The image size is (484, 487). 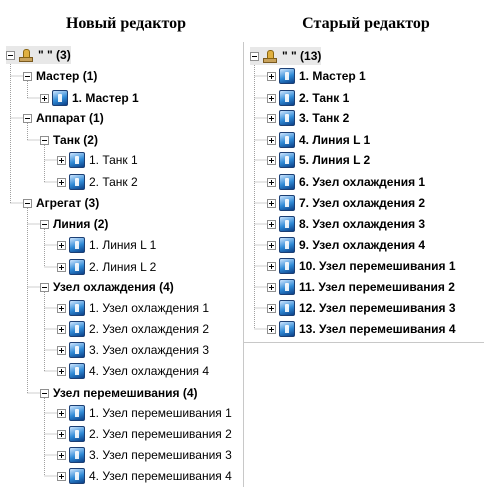 I want to click on tree-node: Линия (2), so click(x=74, y=224).